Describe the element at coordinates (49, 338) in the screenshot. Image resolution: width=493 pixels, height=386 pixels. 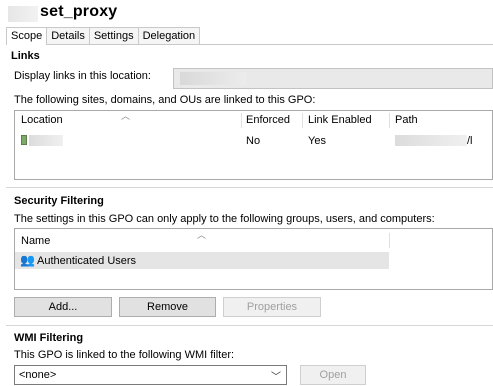
I see `wmi-filtering-title: WMI Filtering` at that location.